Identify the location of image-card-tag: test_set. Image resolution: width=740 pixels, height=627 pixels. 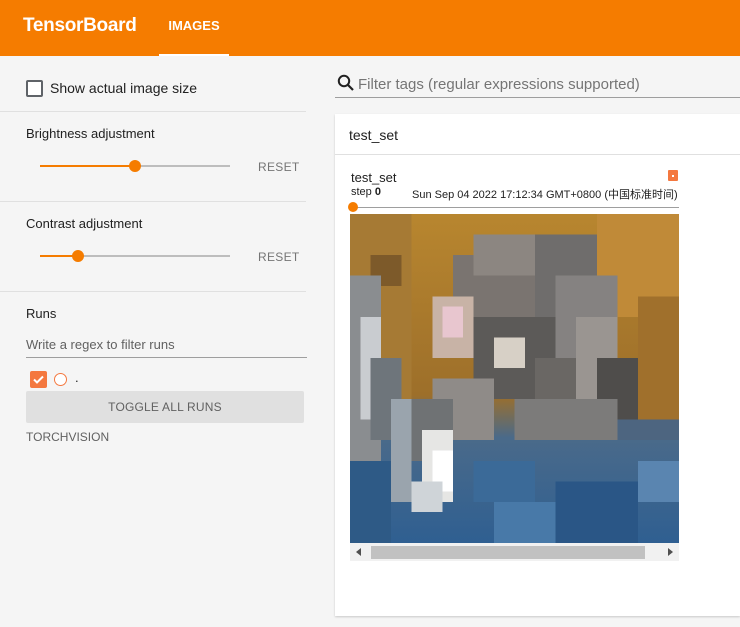
(374, 177).